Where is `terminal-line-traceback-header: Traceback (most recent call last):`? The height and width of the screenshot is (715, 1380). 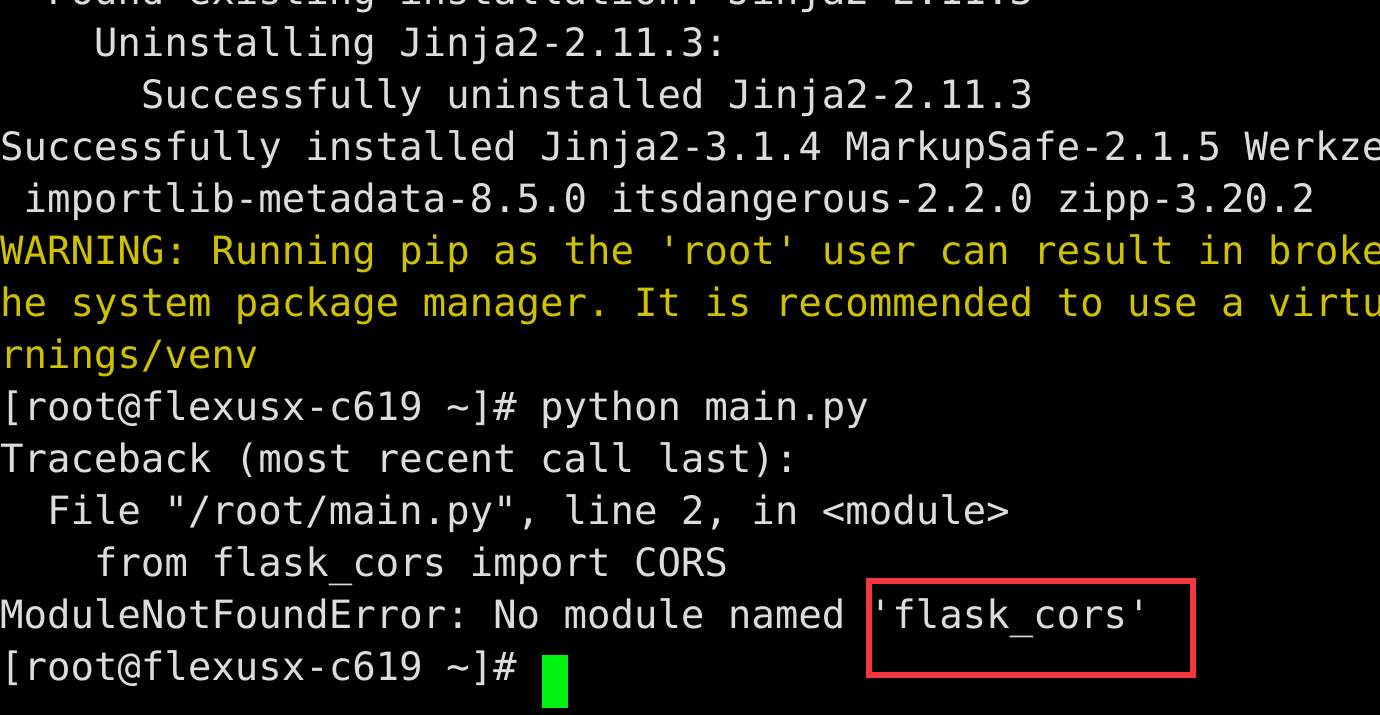 terminal-line-traceback-header: Traceback (most recent call last): is located at coordinates (399, 459).